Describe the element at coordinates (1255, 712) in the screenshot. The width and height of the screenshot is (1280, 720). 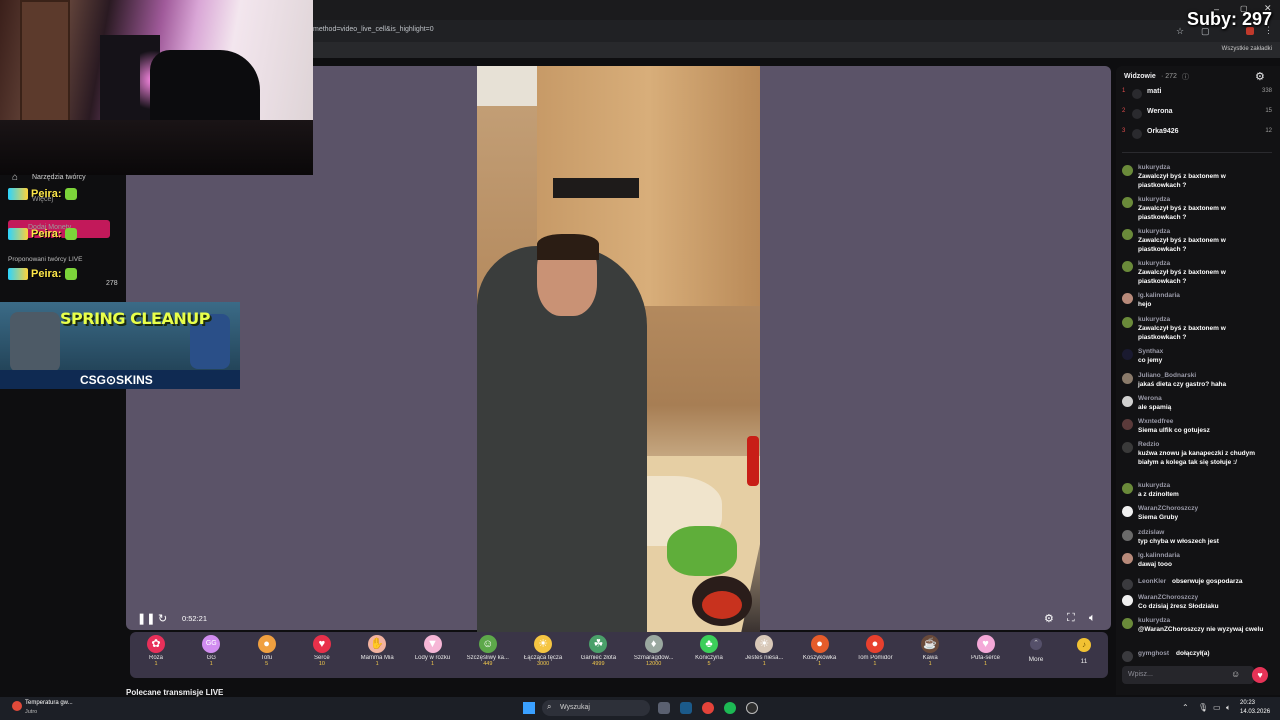
I see `clock-date: 14.03.2026` at that location.